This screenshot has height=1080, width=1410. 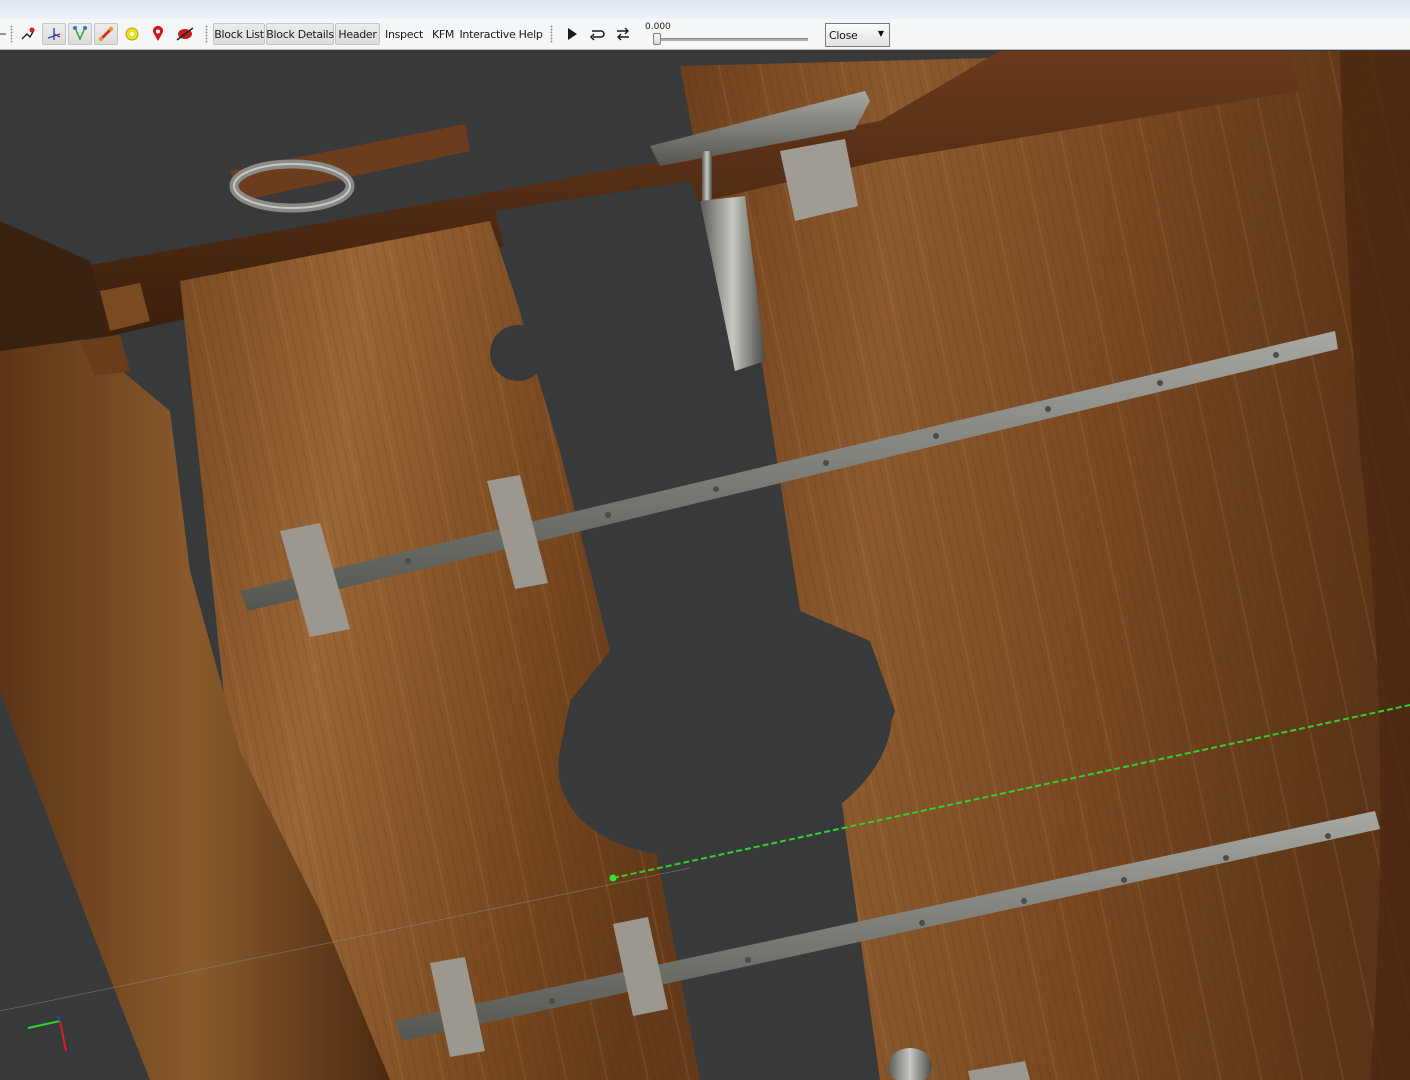 I want to click on block-list-button: Block List, so click(x=239, y=34).